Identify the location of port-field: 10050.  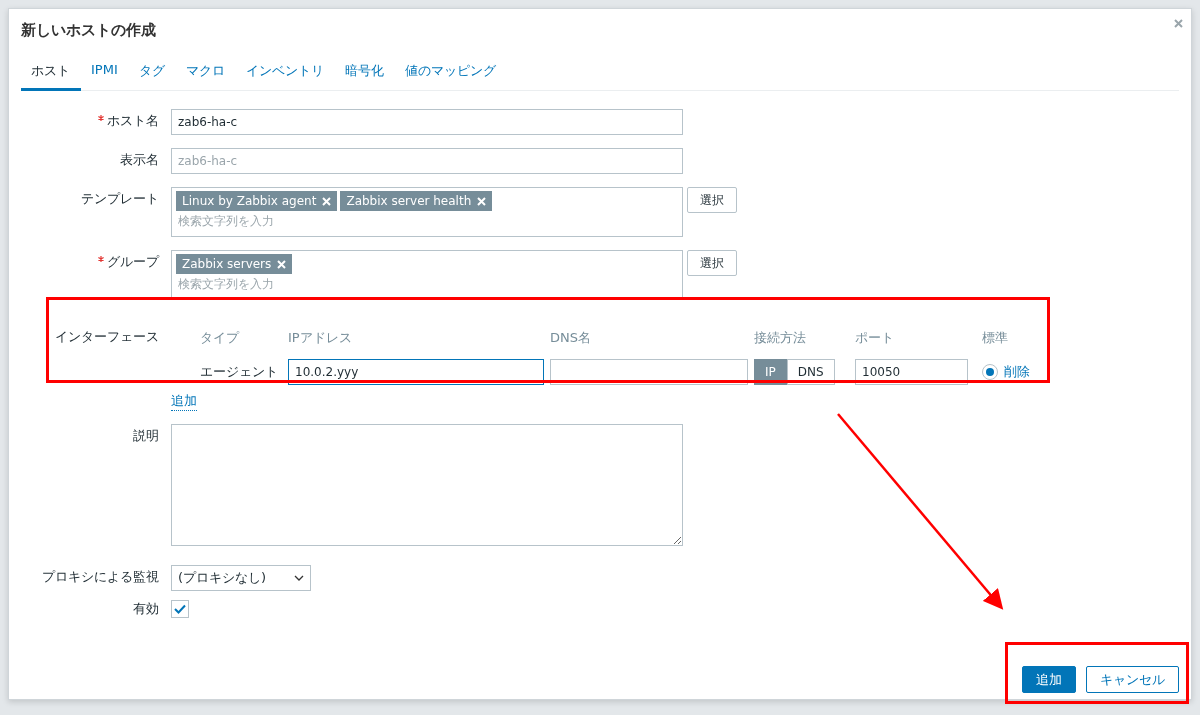
(911, 372).